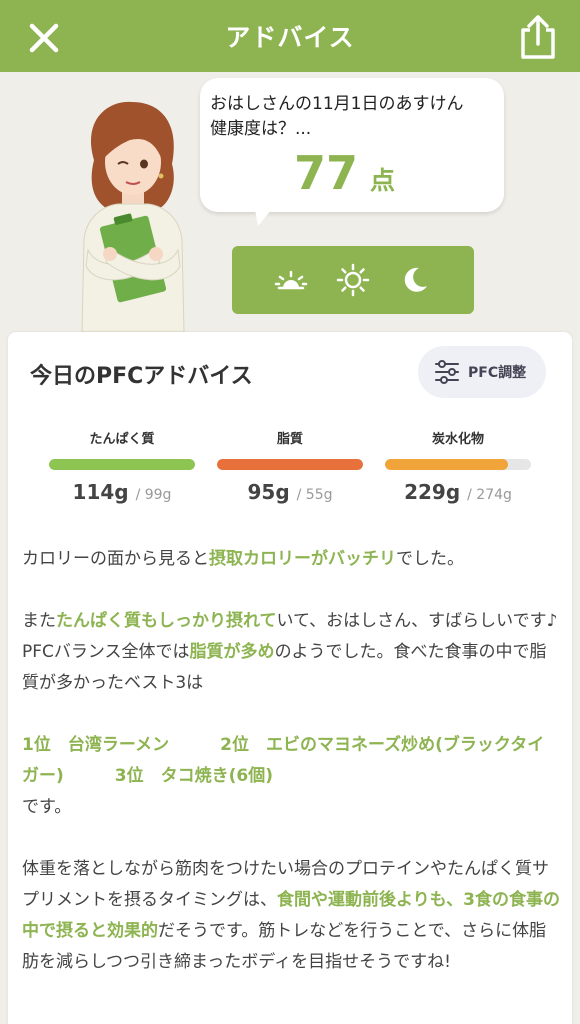  Describe the element at coordinates (232, 652) in the screenshot. I see `advice-highlight: 脂質が多め` at that location.